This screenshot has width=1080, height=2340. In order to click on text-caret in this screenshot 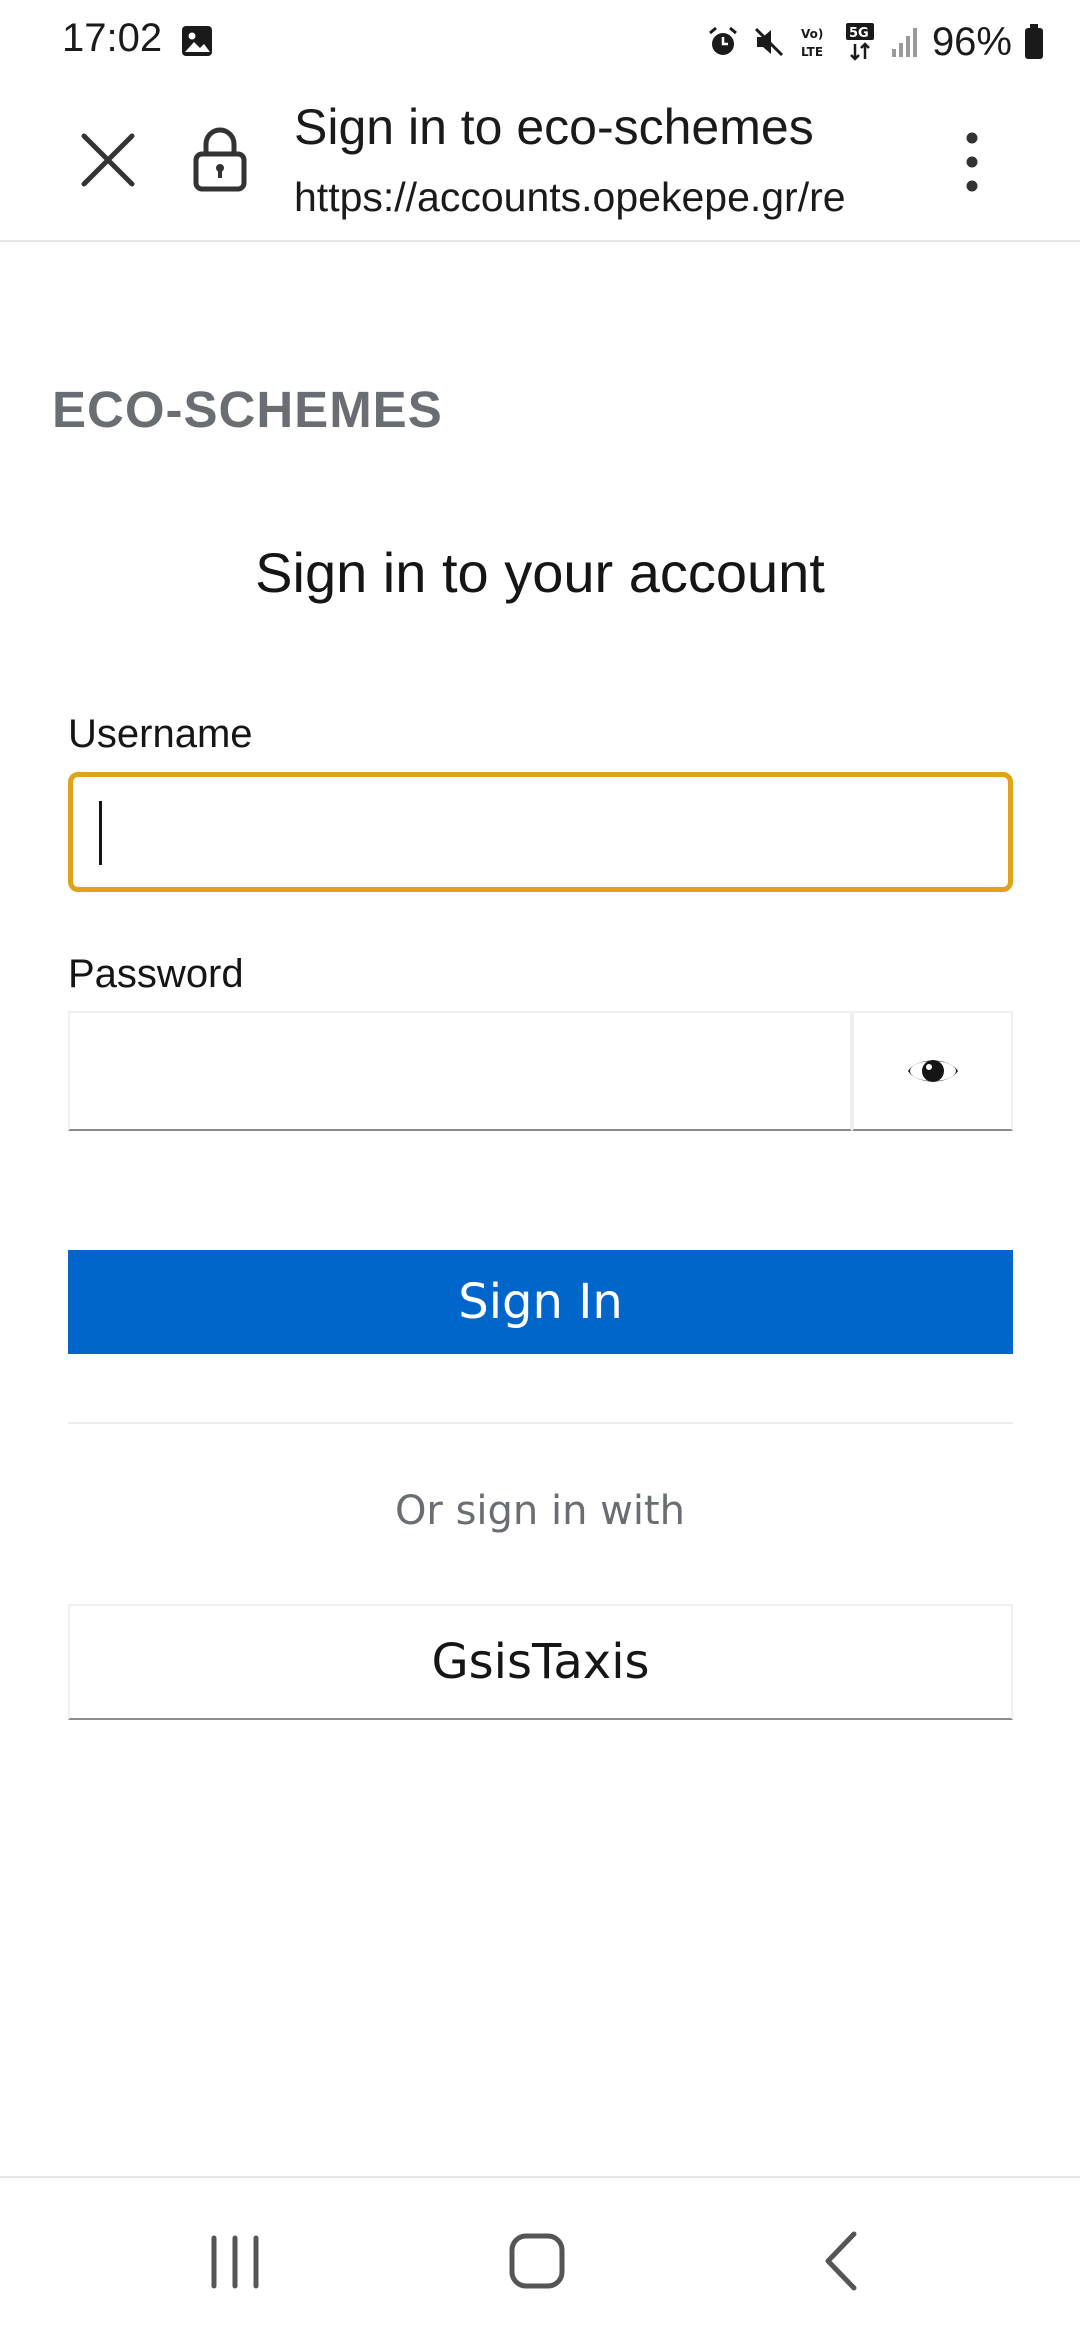, I will do `click(100, 833)`.